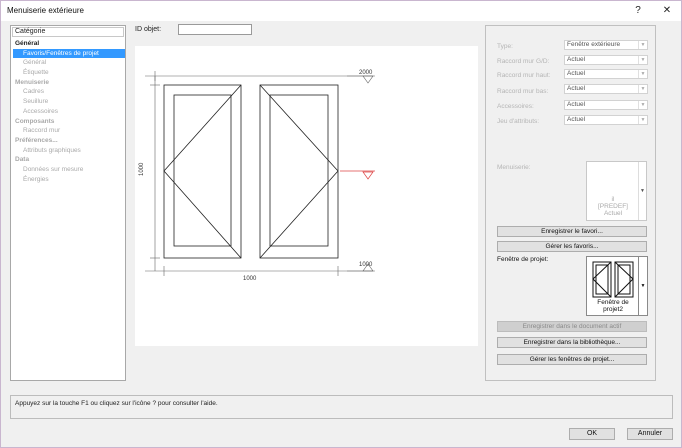 This screenshot has width=682, height=448. What do you see at coordinates (341, 11) in the screenshot?
I see `title-bar: Menuiserie extérieure ? ✕` at bounding box center [341, 11].